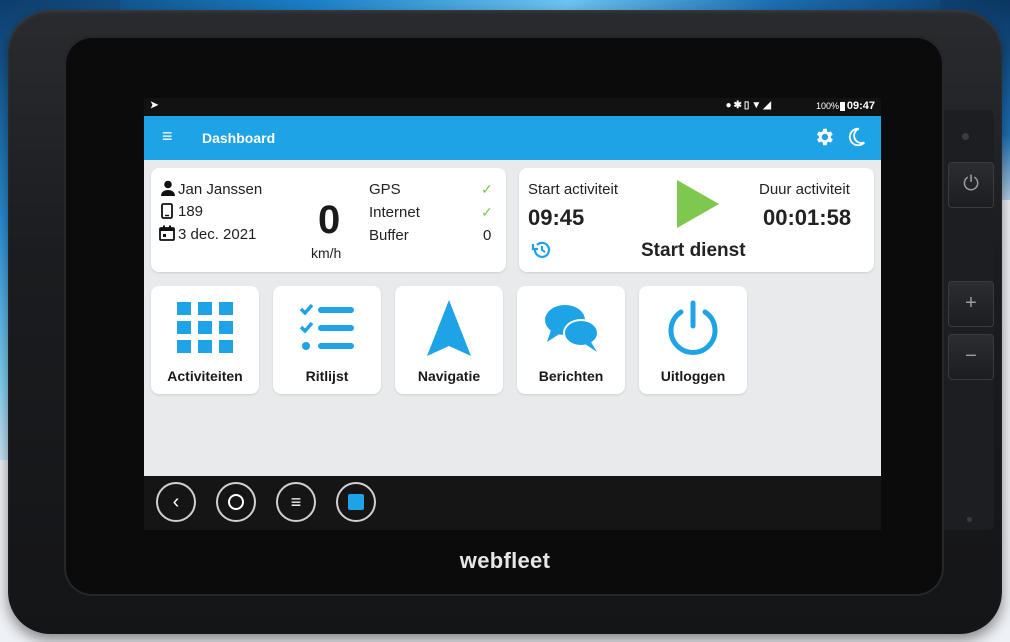 The height and width of the screenshot is (642, 1010). I want to click on start-activity-label: Start activiteit, so click(573, 189).